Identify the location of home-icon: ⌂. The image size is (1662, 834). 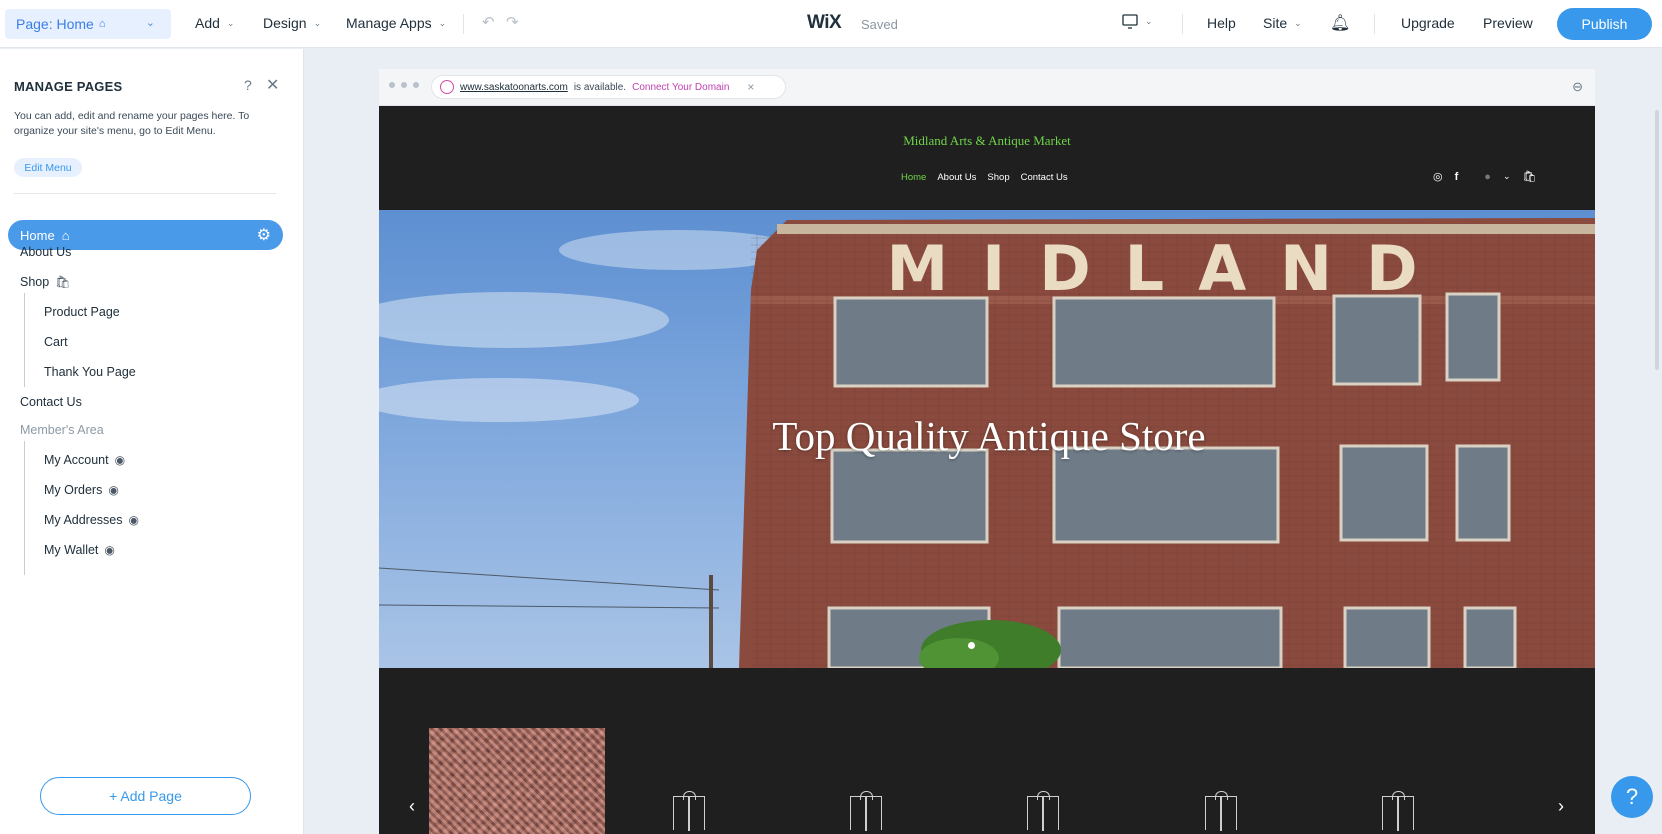
(102, 24).